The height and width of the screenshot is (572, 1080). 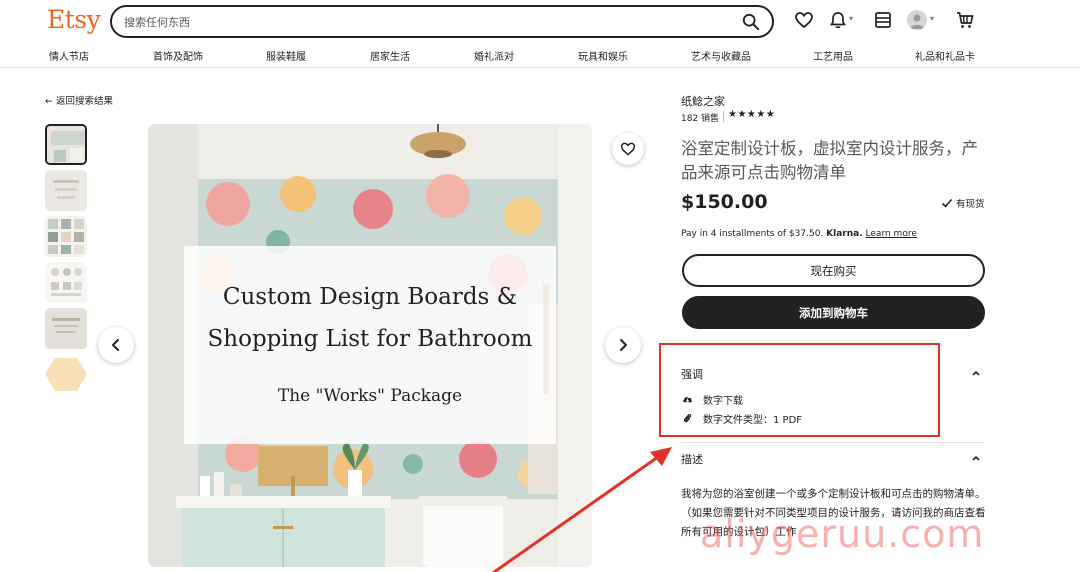 What do you see at coordinates (751, 114) in the screenshot?
I see `rating-stars: ★★★★★` at bounding box center [751, 114].